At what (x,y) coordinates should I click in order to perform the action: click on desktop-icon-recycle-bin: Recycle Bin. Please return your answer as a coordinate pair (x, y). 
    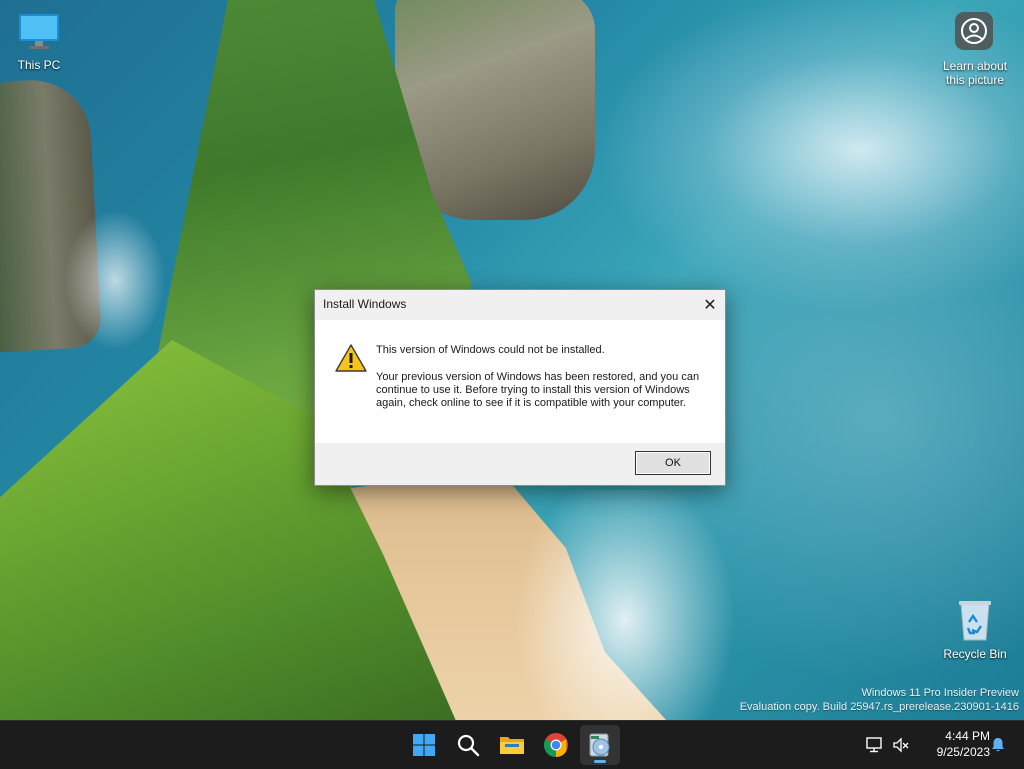
    Looking at the image, I should click on (975, 630).